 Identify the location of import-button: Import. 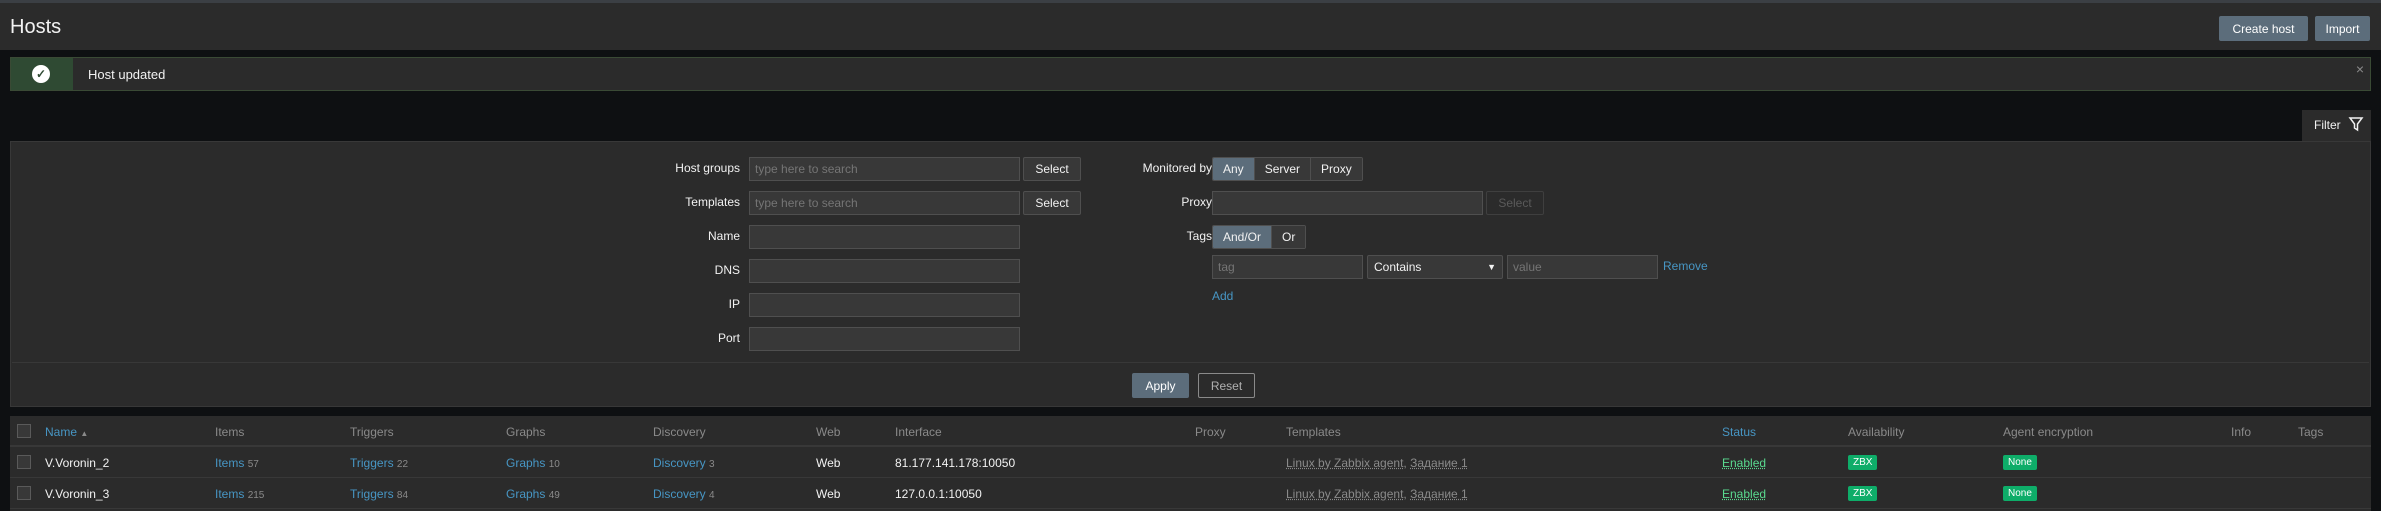
(2342, 28).